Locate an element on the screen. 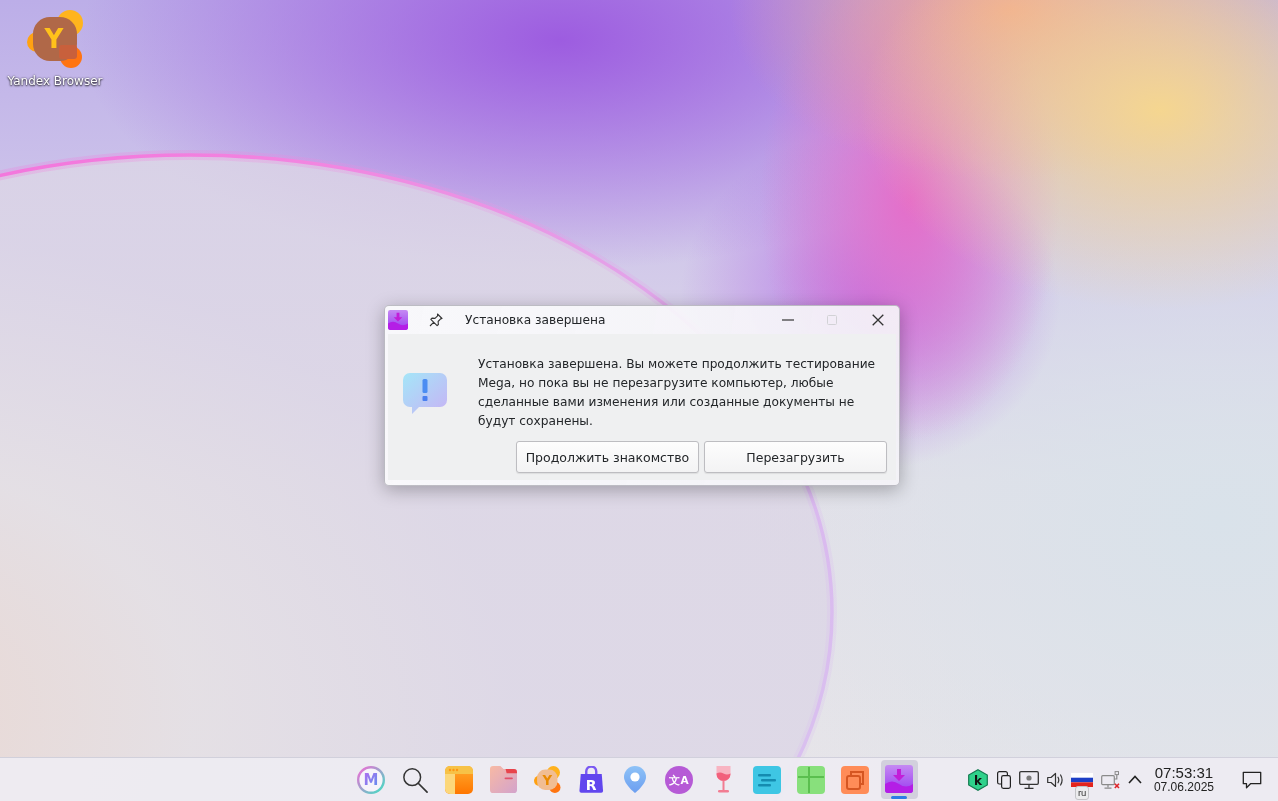  icon-label: Yandex Browser is located at coordinates (55, 81).